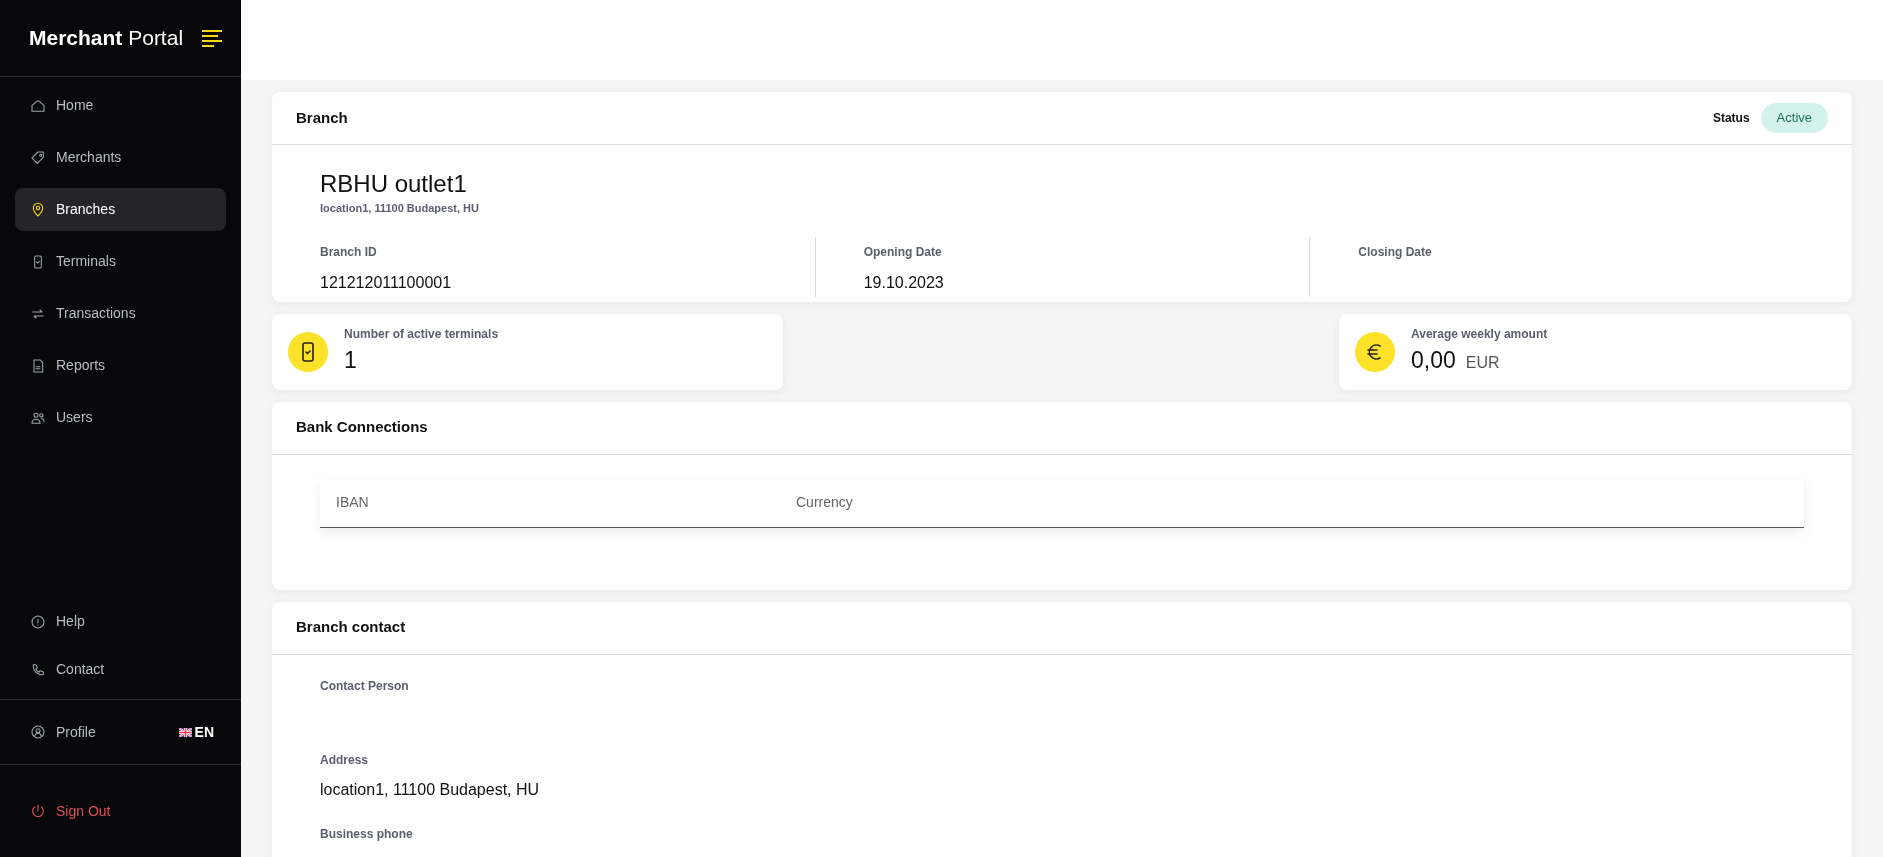  I want to click on card-title: Branch contact, so click(351, 627).